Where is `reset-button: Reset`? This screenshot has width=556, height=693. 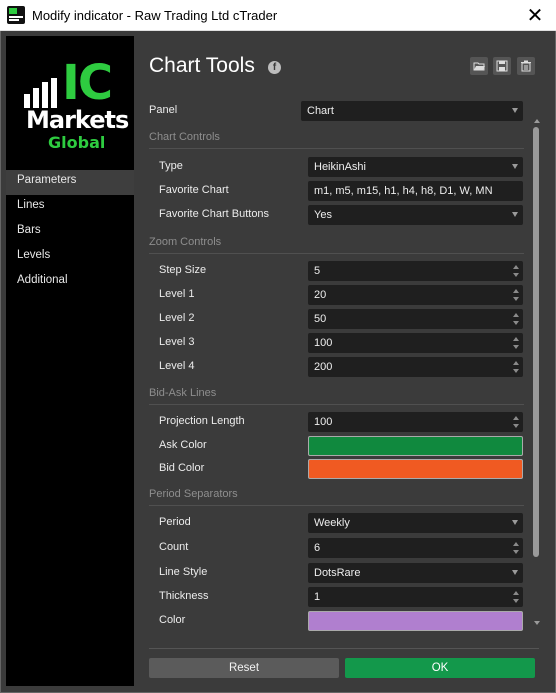
reset-button: Reset is located at coordinates (244, 668).